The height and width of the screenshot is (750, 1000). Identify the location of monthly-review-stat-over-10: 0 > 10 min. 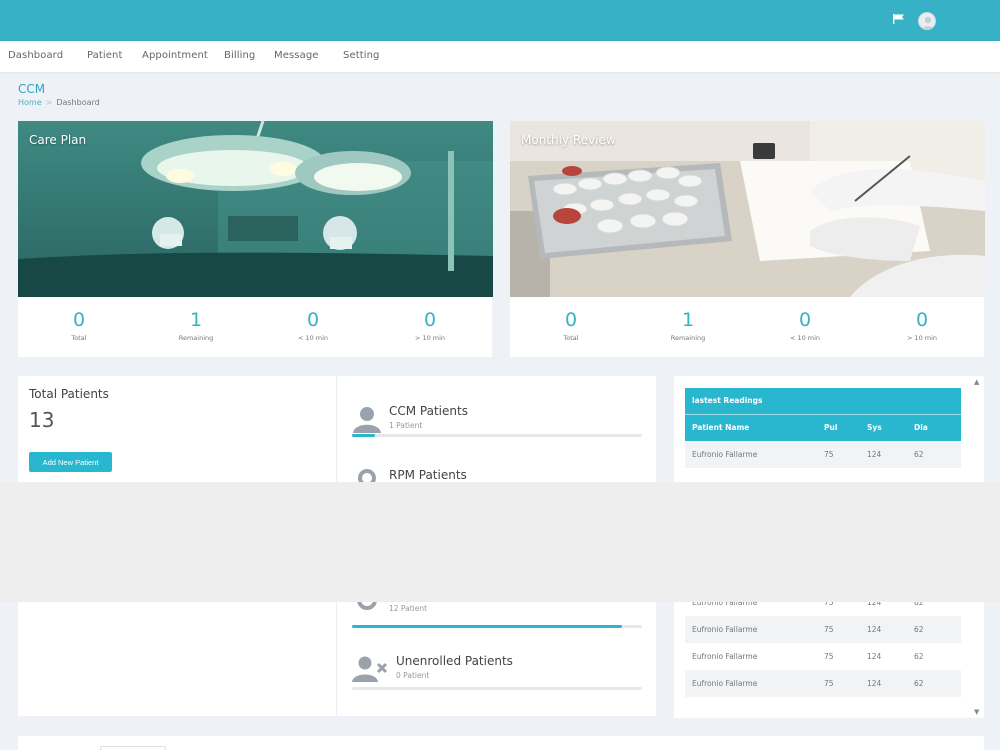
(922, 325).